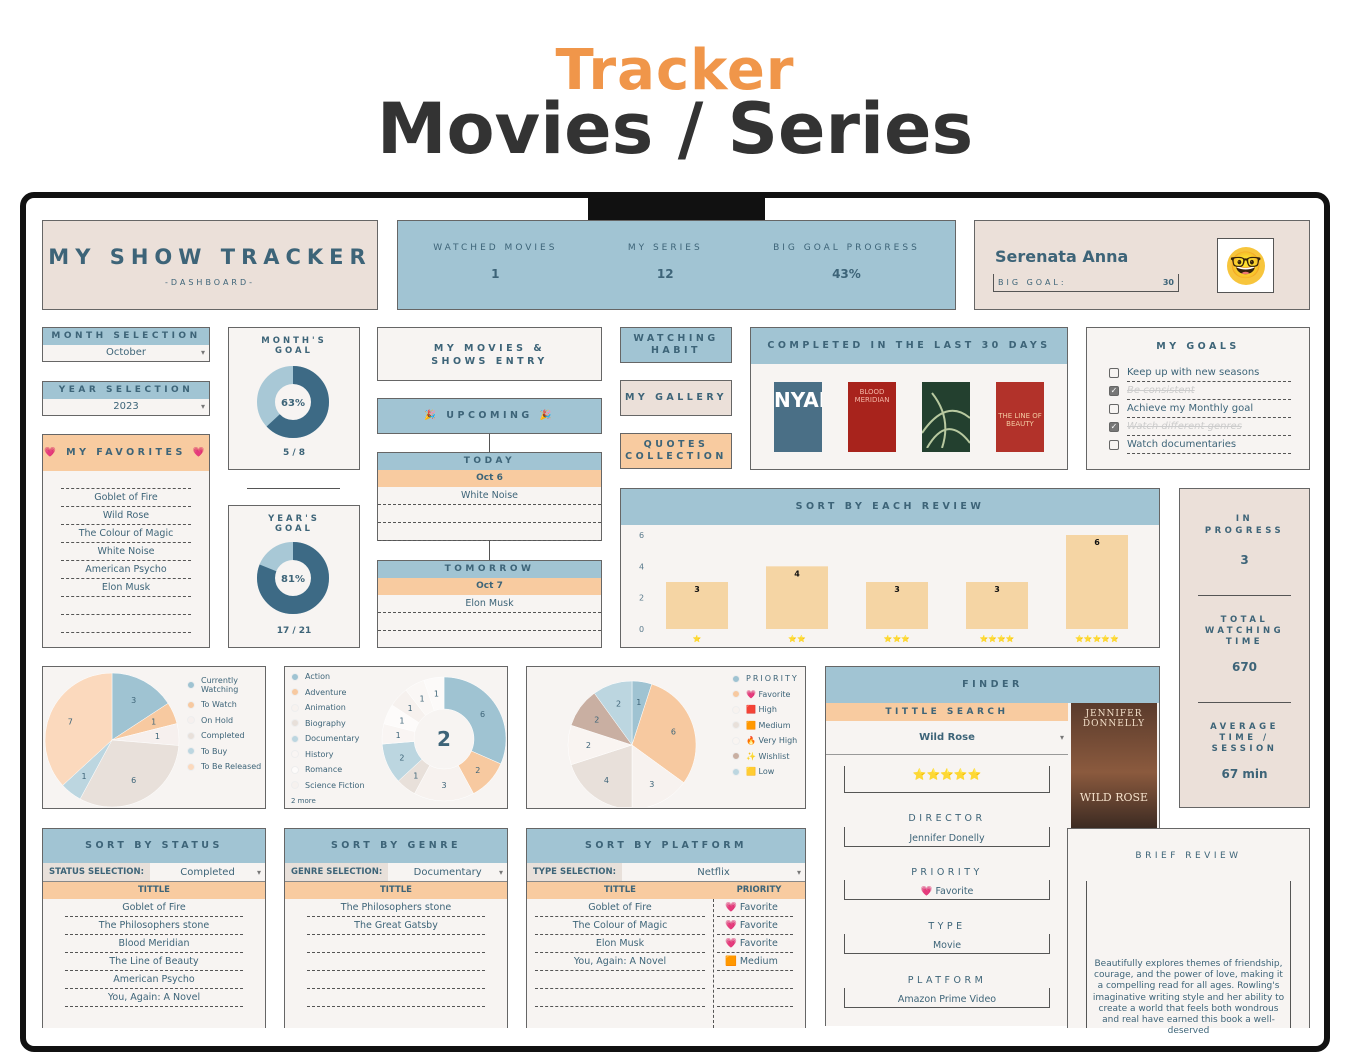 The height and width of the screenshot is (1052, 1350). What do you see at coordinates (1032, 282) in the screenshot?
I see `big-goal-label: BIG GOAL:` at bounding box center [1032, 282].